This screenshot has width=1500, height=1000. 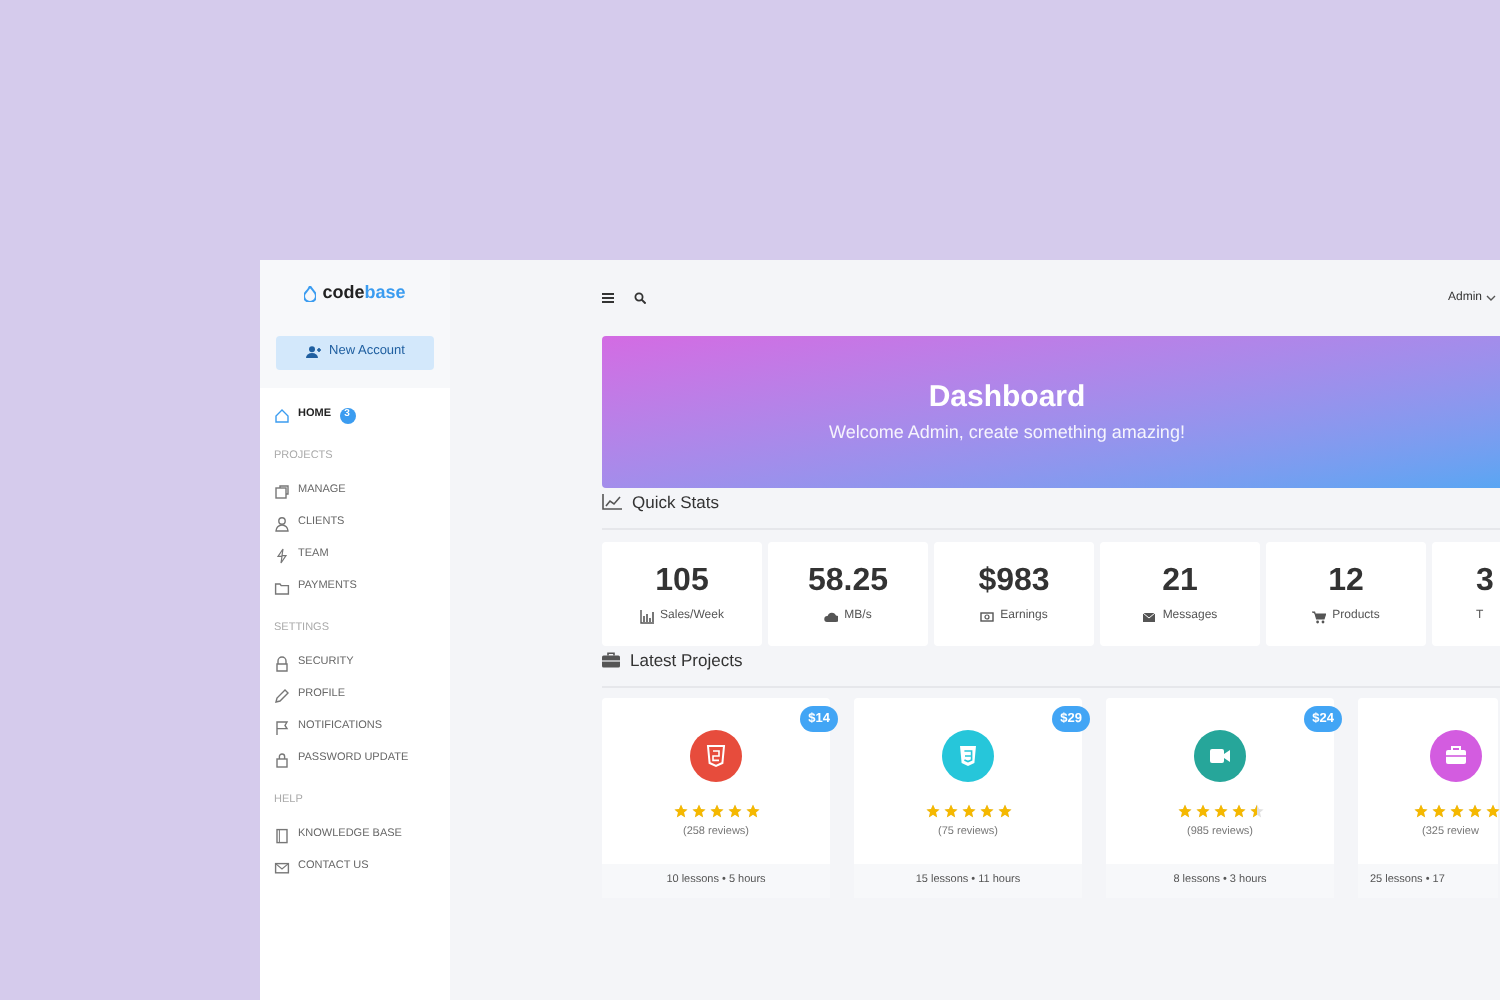 What do you see at coordinates (608, 298) in the screenshot?
I see `menu-icon` at bounding box center [608, 298].